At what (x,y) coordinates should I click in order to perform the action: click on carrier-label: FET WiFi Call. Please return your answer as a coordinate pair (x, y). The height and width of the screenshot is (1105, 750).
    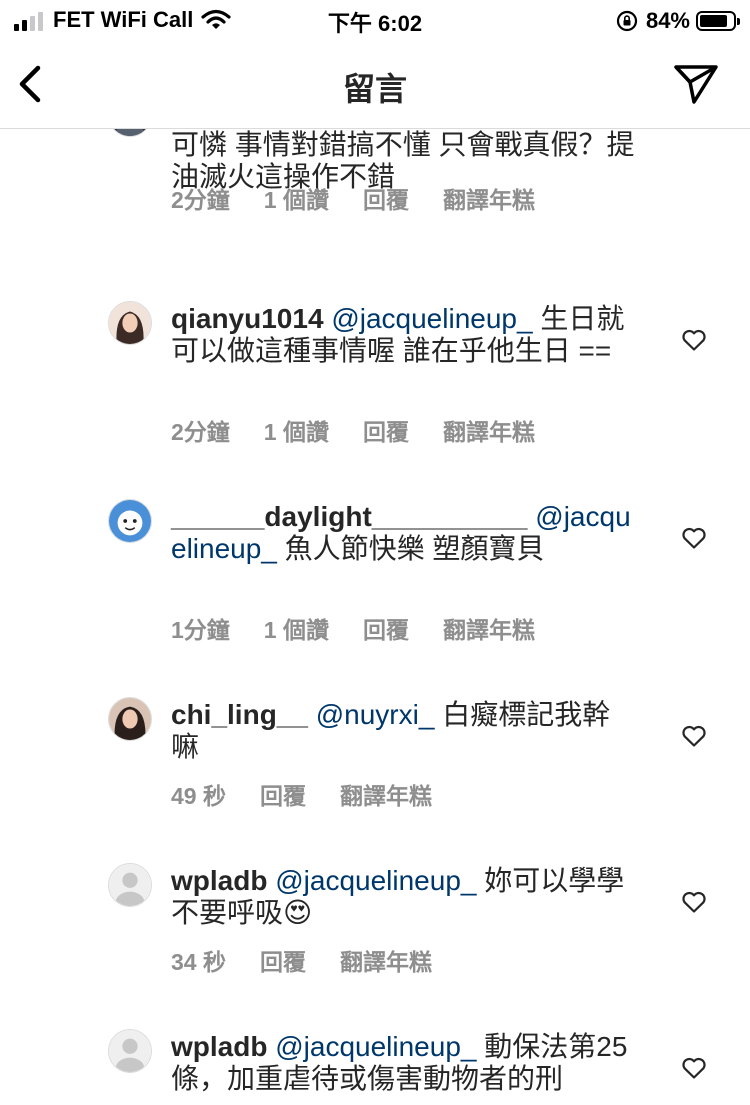
    Looking at the image, I should click on (123, 19).